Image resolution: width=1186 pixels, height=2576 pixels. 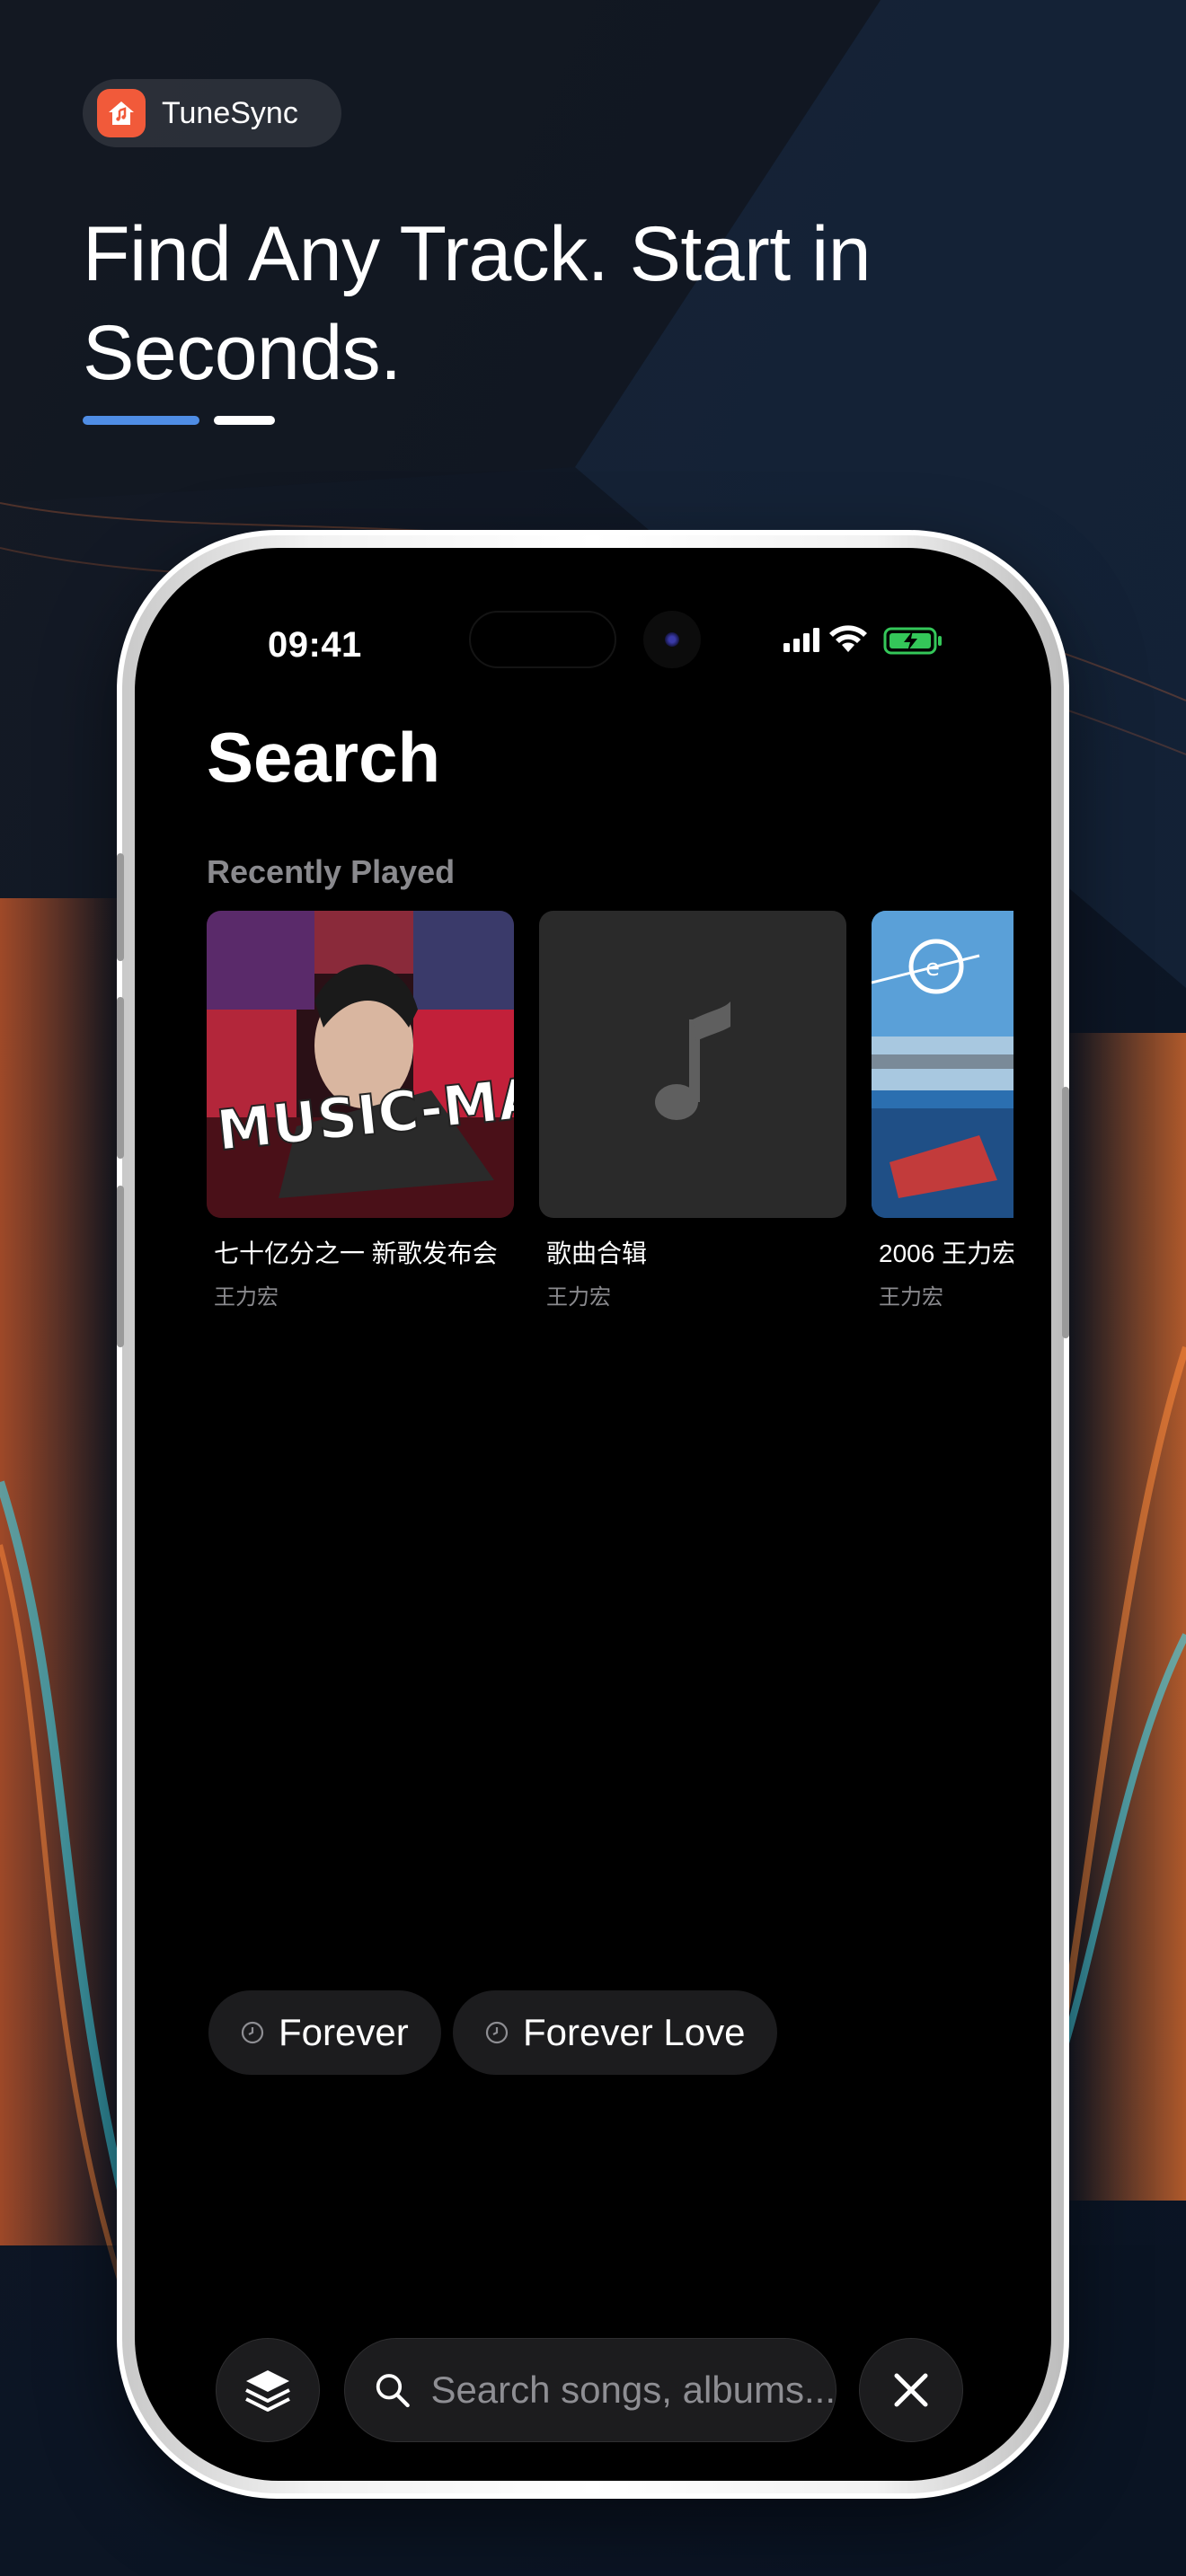 What do you see at coordinates (946, 1253) in the screenshot?
I see `album-title: 2006 王力宏` at bounding box center [946, 1253].